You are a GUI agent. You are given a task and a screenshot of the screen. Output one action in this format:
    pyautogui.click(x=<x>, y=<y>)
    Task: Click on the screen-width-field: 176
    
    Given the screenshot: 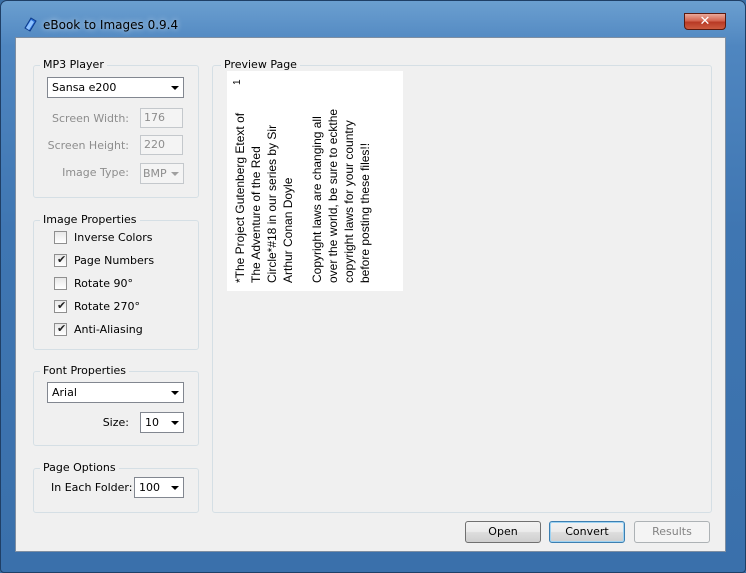 What is the action you would take?
    pyautogui.click(x=161, y=118)
    